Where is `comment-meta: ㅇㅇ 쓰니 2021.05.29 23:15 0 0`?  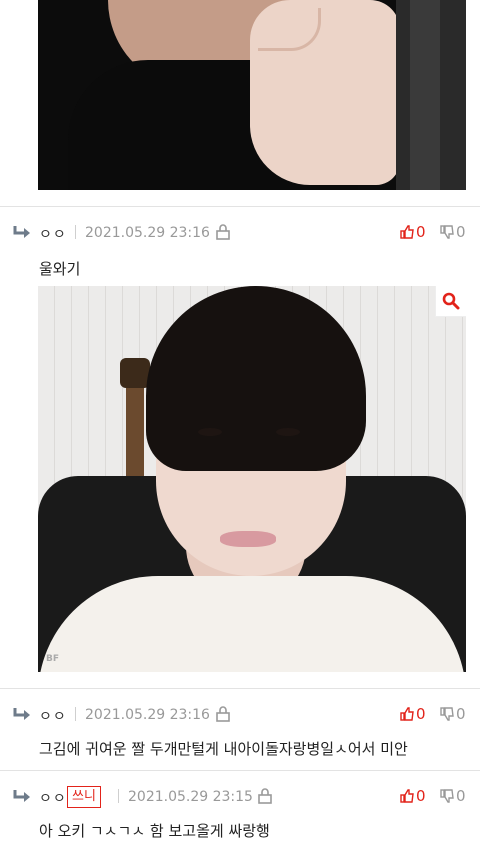 comment-meta: ㅇㅇ 쓰니 2021.05.29 23:15 0 0 is located at coordinates (240, 798).